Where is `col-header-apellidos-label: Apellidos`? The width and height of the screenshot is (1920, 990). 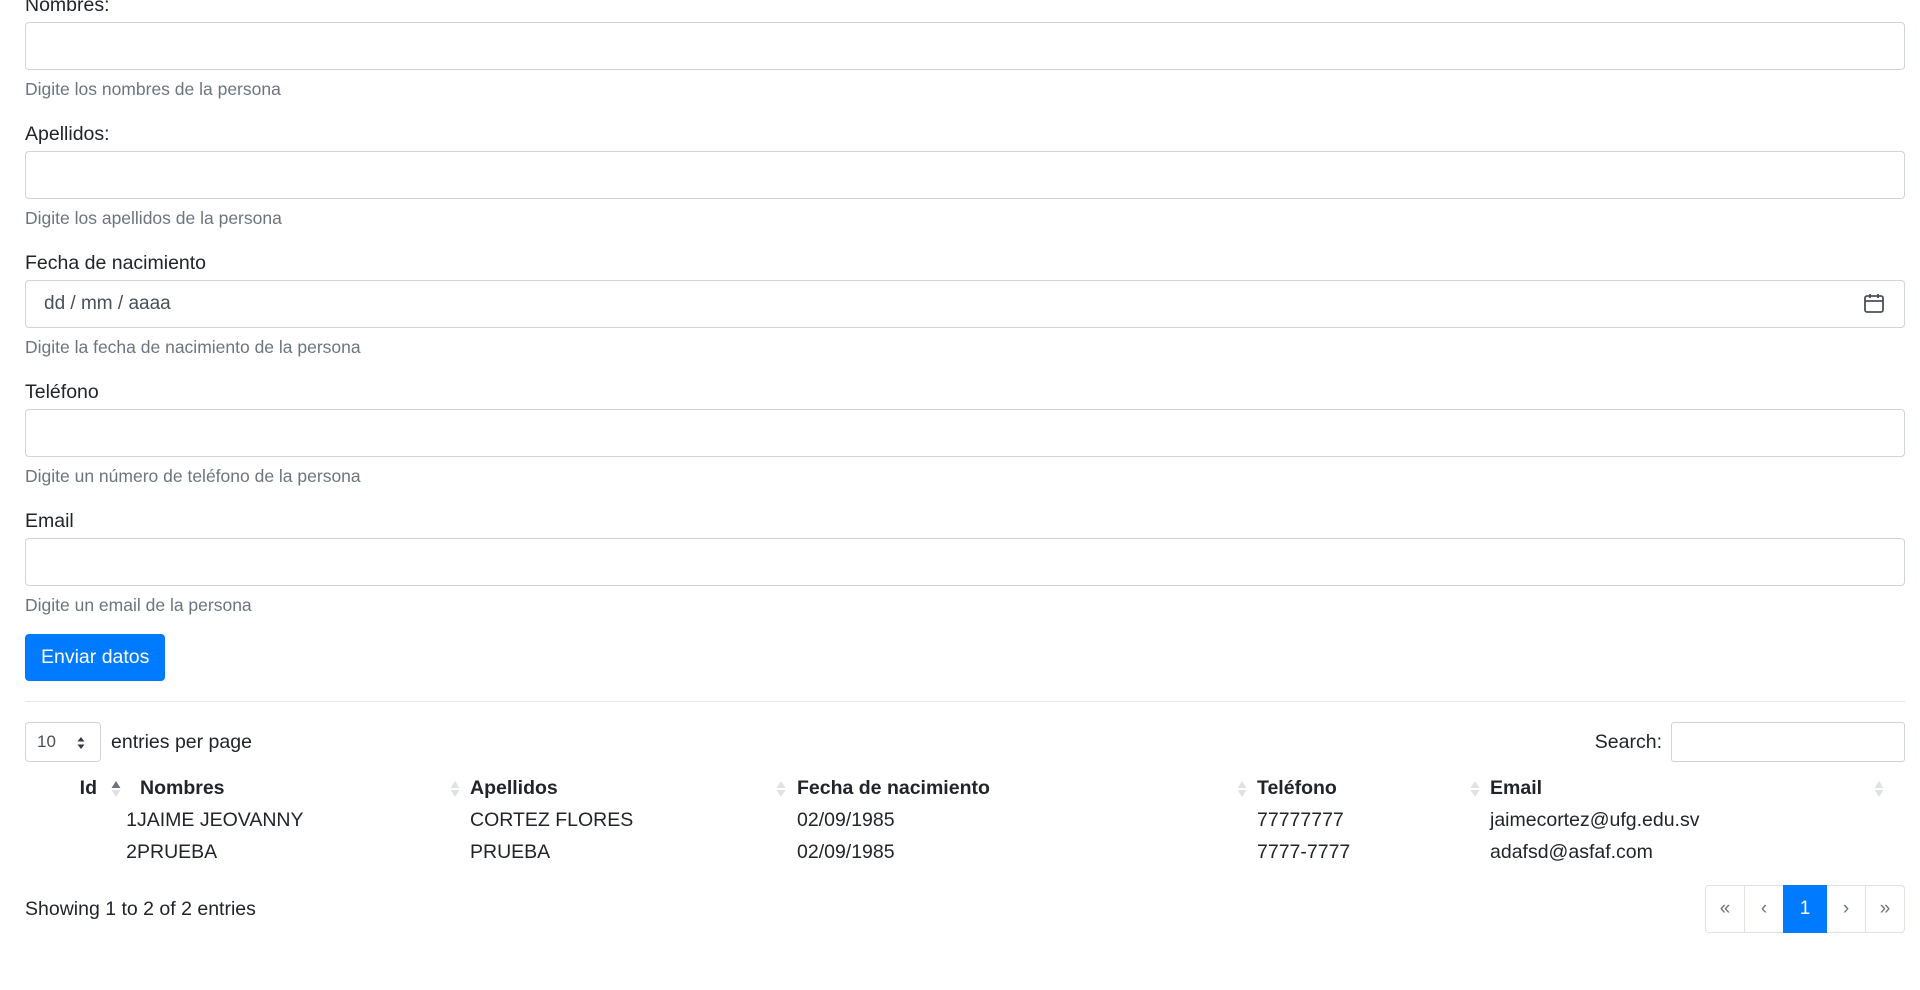 col-header-apellidos-label: Apellidos is located at coordinates (514, 787).